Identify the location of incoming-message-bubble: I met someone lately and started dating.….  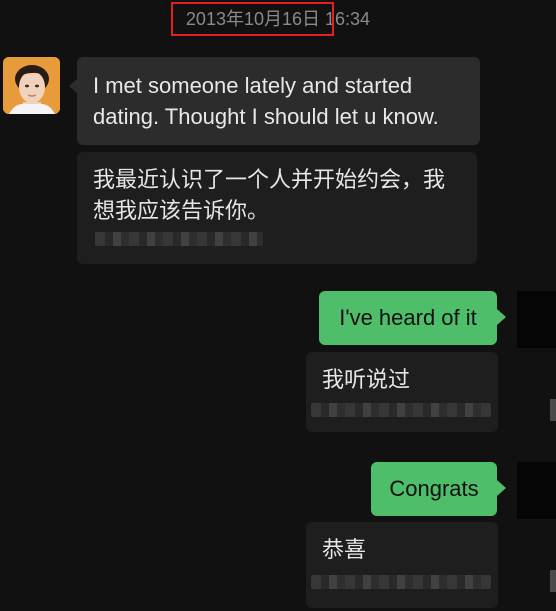
(278, 101).